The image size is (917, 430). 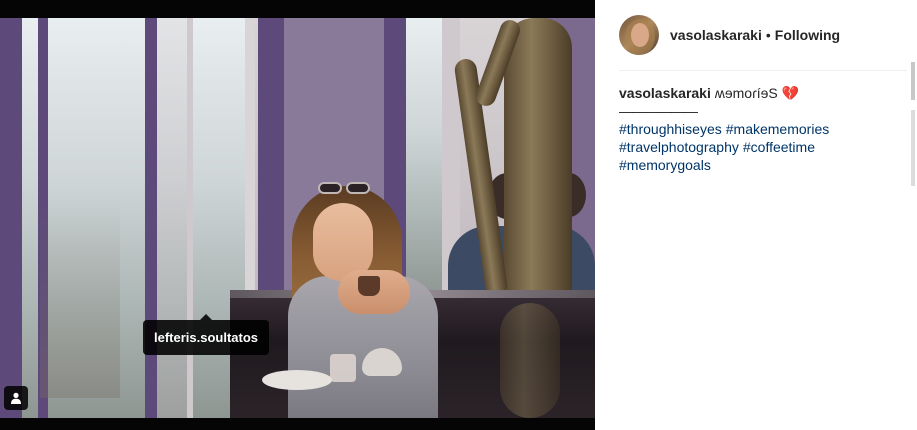 What do you see at coordinates (369, 286) in the screenshot?
I see `coffee-cup` at bounding box center [369, 286].